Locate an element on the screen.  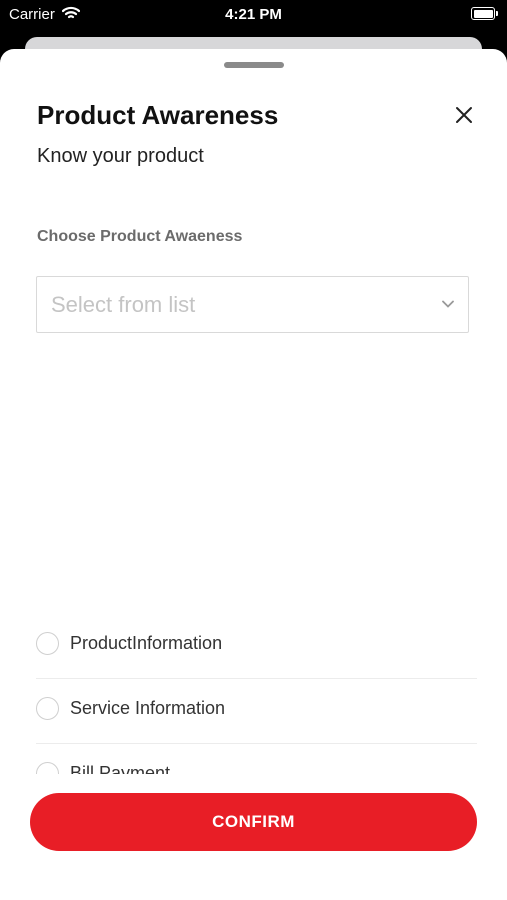
clock: 4:21 PM is located at coordinates (253, 14).